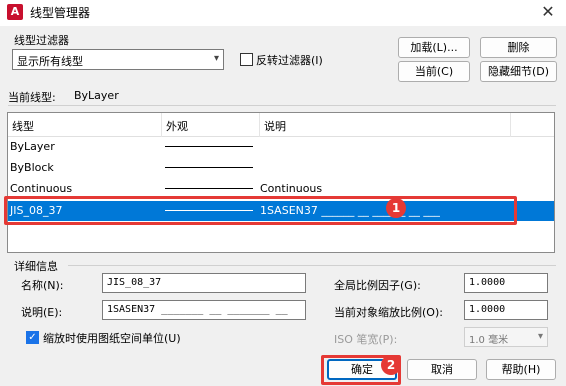 Image resolution: width=566 pixels, height=386 pixels. Describe the element at coordinates (23, 126) in the screenshot. I see `column-header-linetype: 线型` at that location.